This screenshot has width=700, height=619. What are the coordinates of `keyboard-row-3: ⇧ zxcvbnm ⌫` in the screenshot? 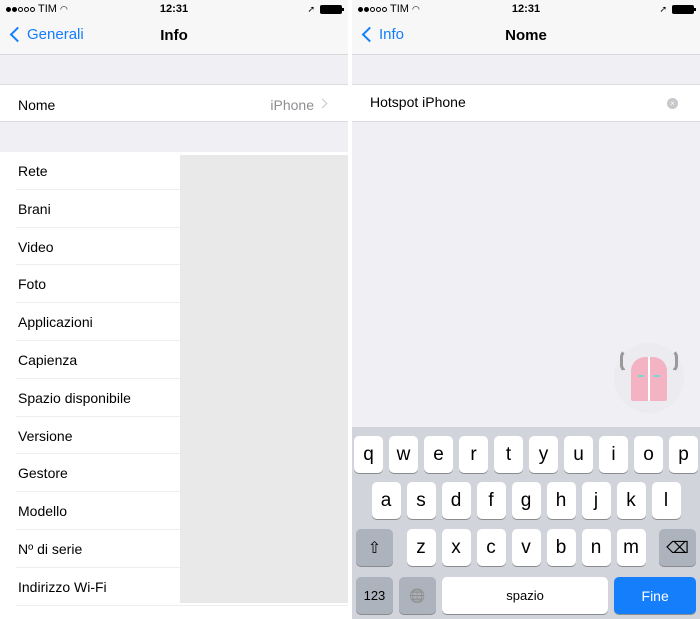 It's located at (526, 547).